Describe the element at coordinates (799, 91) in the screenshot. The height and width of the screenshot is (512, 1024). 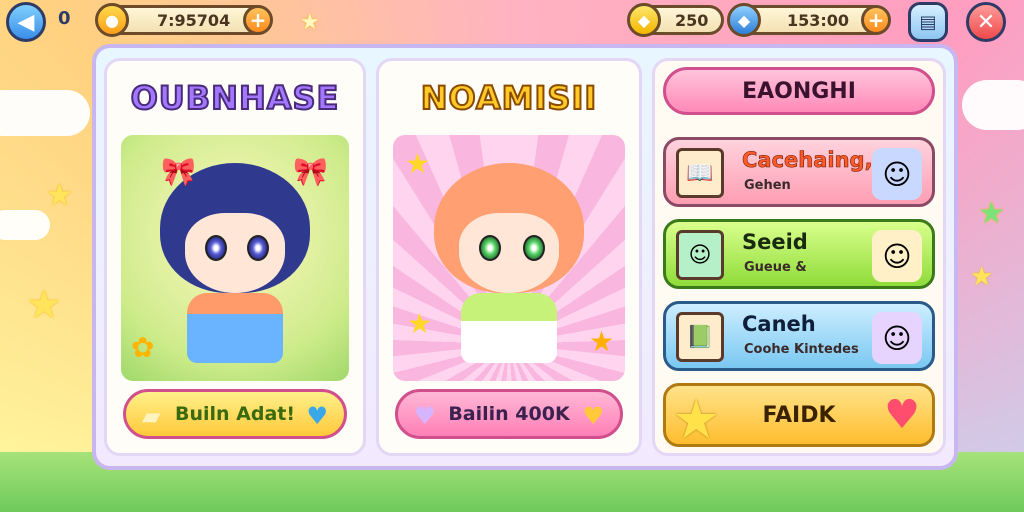
I see `menu-header-button: EAONGHI` at that location.